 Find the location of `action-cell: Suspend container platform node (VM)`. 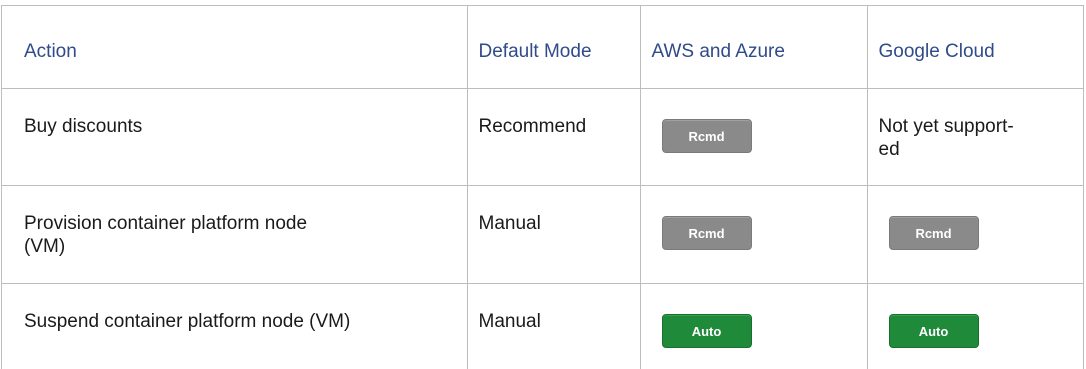

action-cell: Suspend container platform node (VM) is located at coordinates (187, 321).